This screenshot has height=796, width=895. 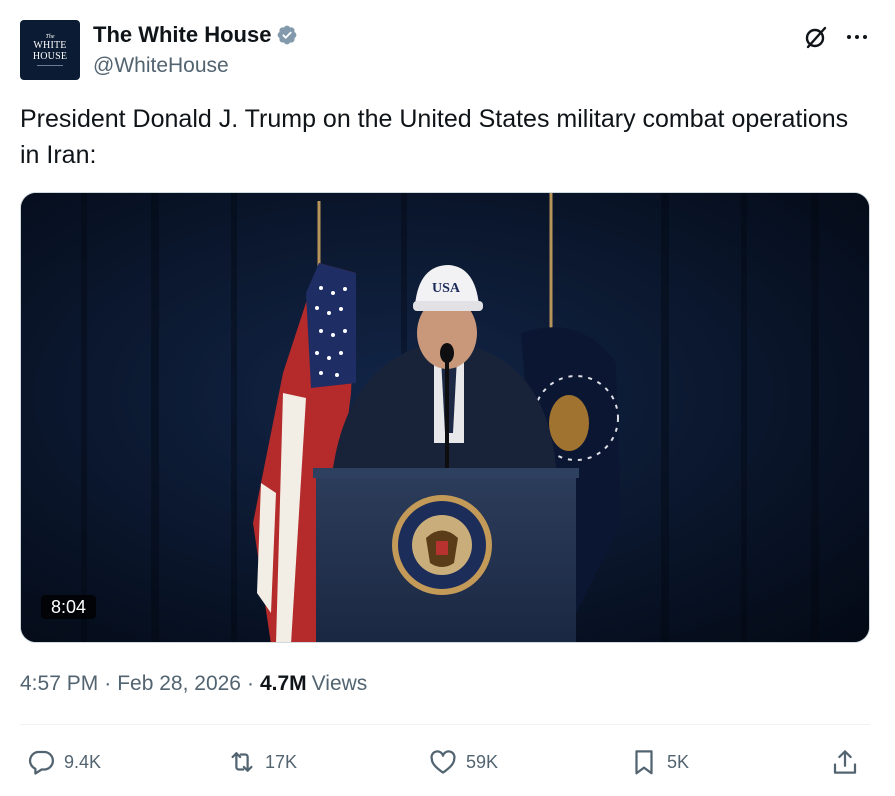 I want to click on repost-count: 17K, so click(x=281, y=761).